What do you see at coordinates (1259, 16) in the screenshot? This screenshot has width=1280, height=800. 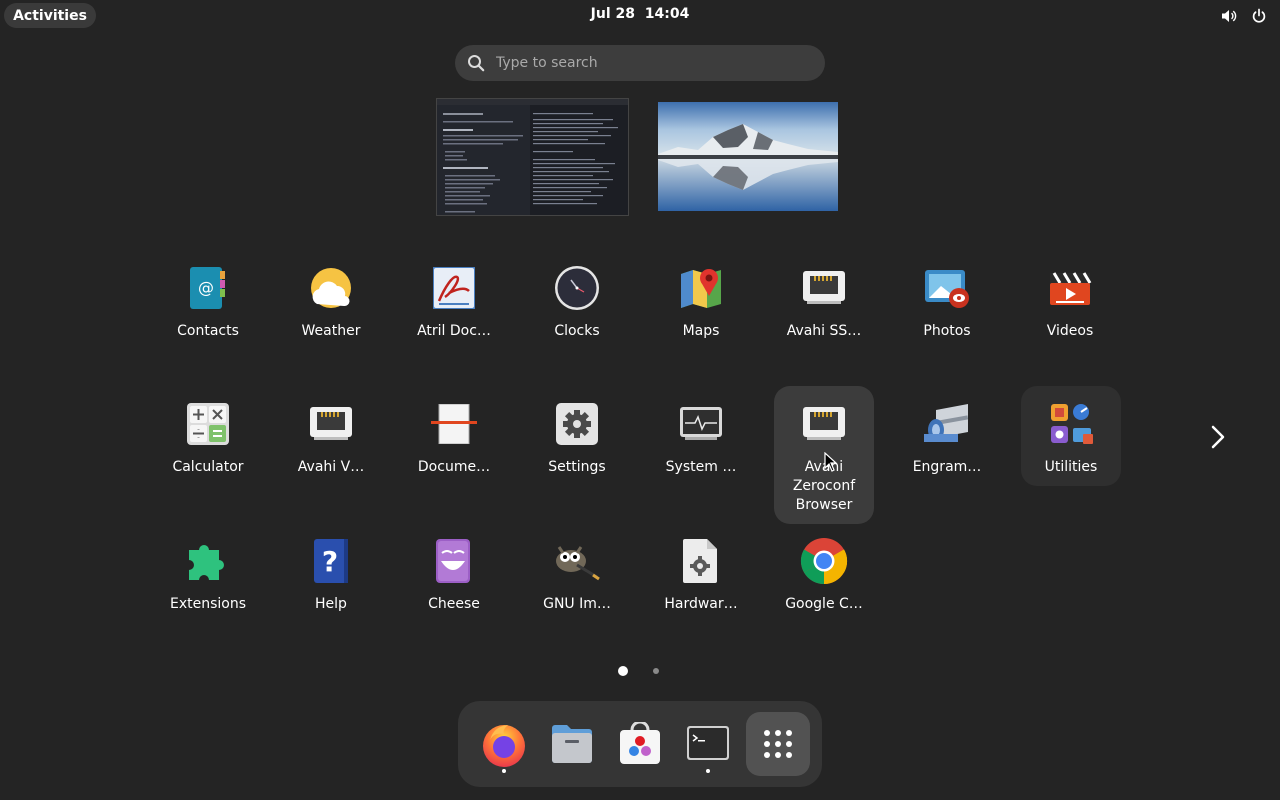 I see `power-icon` at bounding box center [1259, 16].